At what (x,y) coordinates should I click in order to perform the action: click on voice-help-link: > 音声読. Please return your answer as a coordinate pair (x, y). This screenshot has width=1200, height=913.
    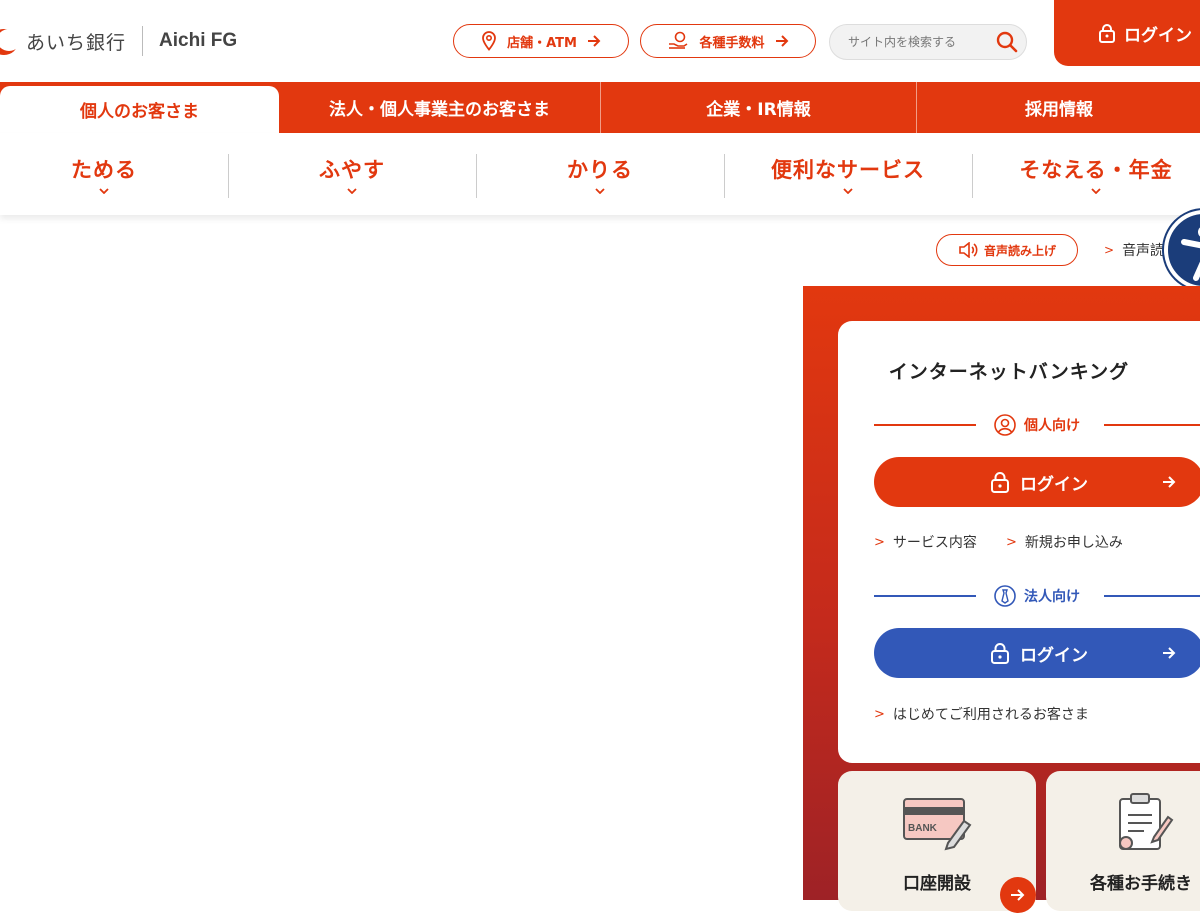
    Looking at the image, I should click on (1134, 250).